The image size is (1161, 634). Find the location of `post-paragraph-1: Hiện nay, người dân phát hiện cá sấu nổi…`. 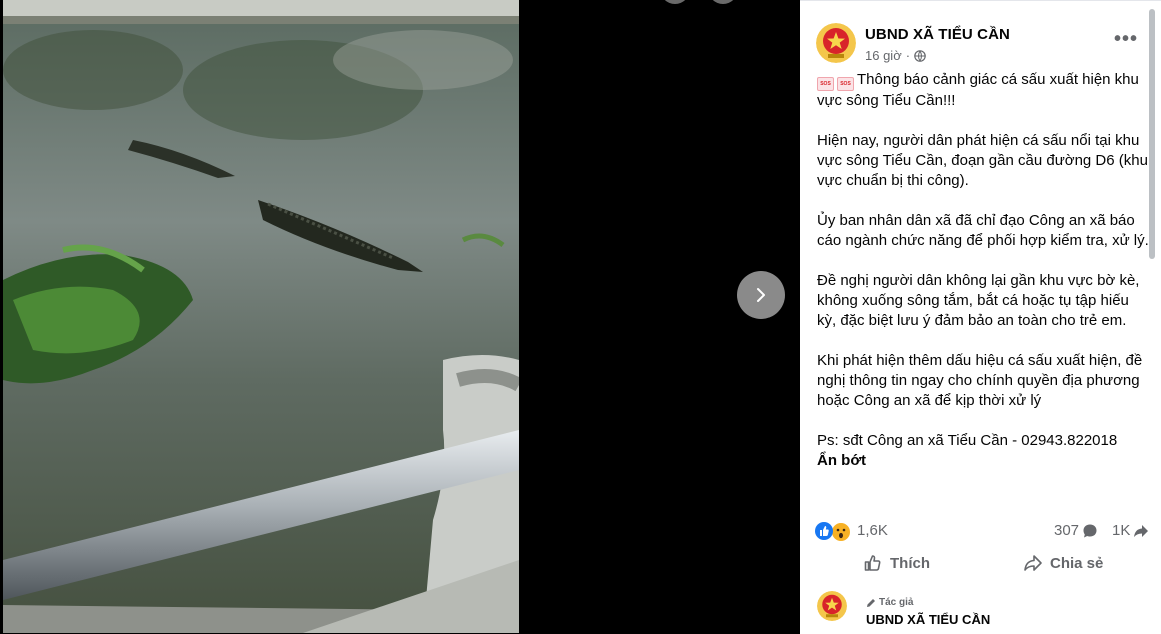

post-paragraph-1: Hiện nay, người dân phát hiện cá sấu nổi… is located at coordinates (982, 160).